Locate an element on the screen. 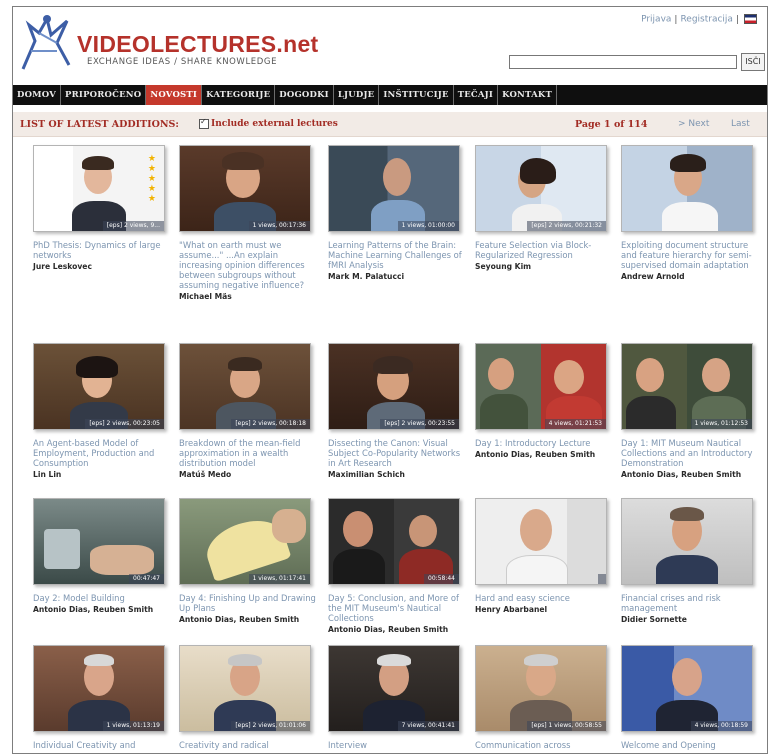 The width and height of the screenshot is (775, 755). lecture-title: PhD Thesis: Dynamics of large networks is located at coordinates (103, 250).